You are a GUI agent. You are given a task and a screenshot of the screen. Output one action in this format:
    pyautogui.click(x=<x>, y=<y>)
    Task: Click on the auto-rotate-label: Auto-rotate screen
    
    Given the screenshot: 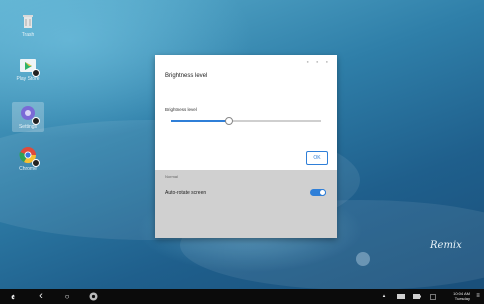 What is the action you would take?
    pyautogui.click(x=186, y=193)
    